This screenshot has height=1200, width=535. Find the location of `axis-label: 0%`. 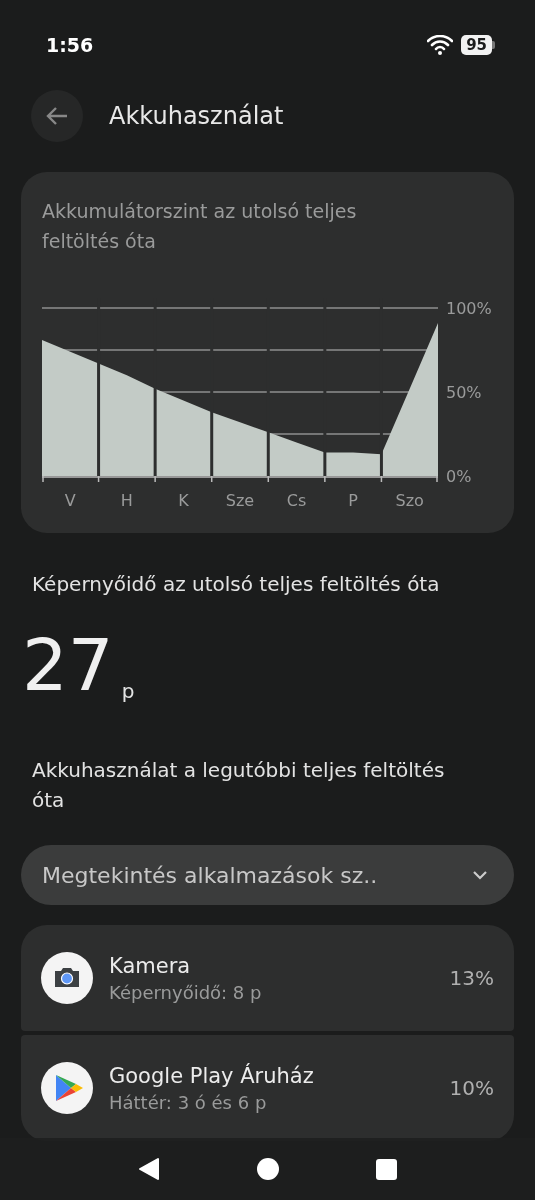

axis-label: 0% is located at coordinates (459, 476).